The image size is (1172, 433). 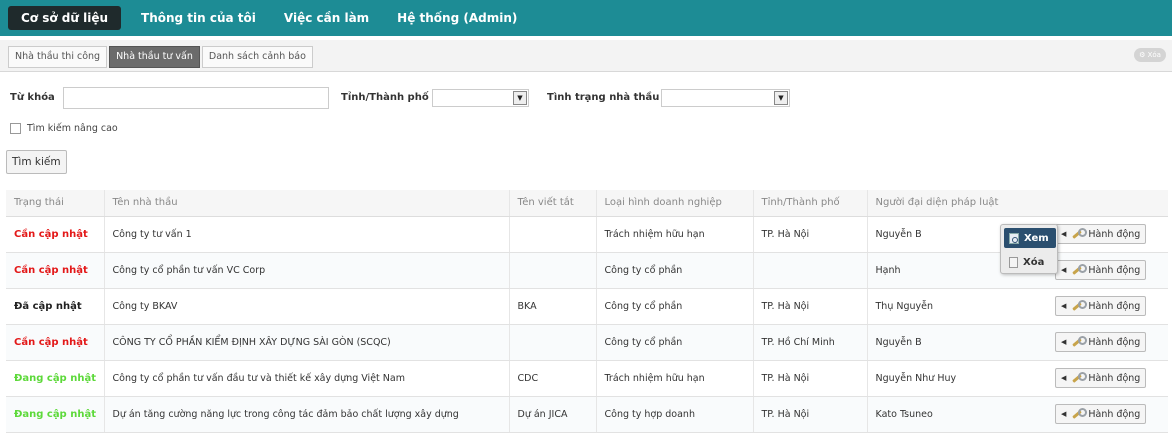 What do you see at coordinates (15, 128) in the screenshot?
I see `advanced-search-checkbox` at bounding box center [15, 128].